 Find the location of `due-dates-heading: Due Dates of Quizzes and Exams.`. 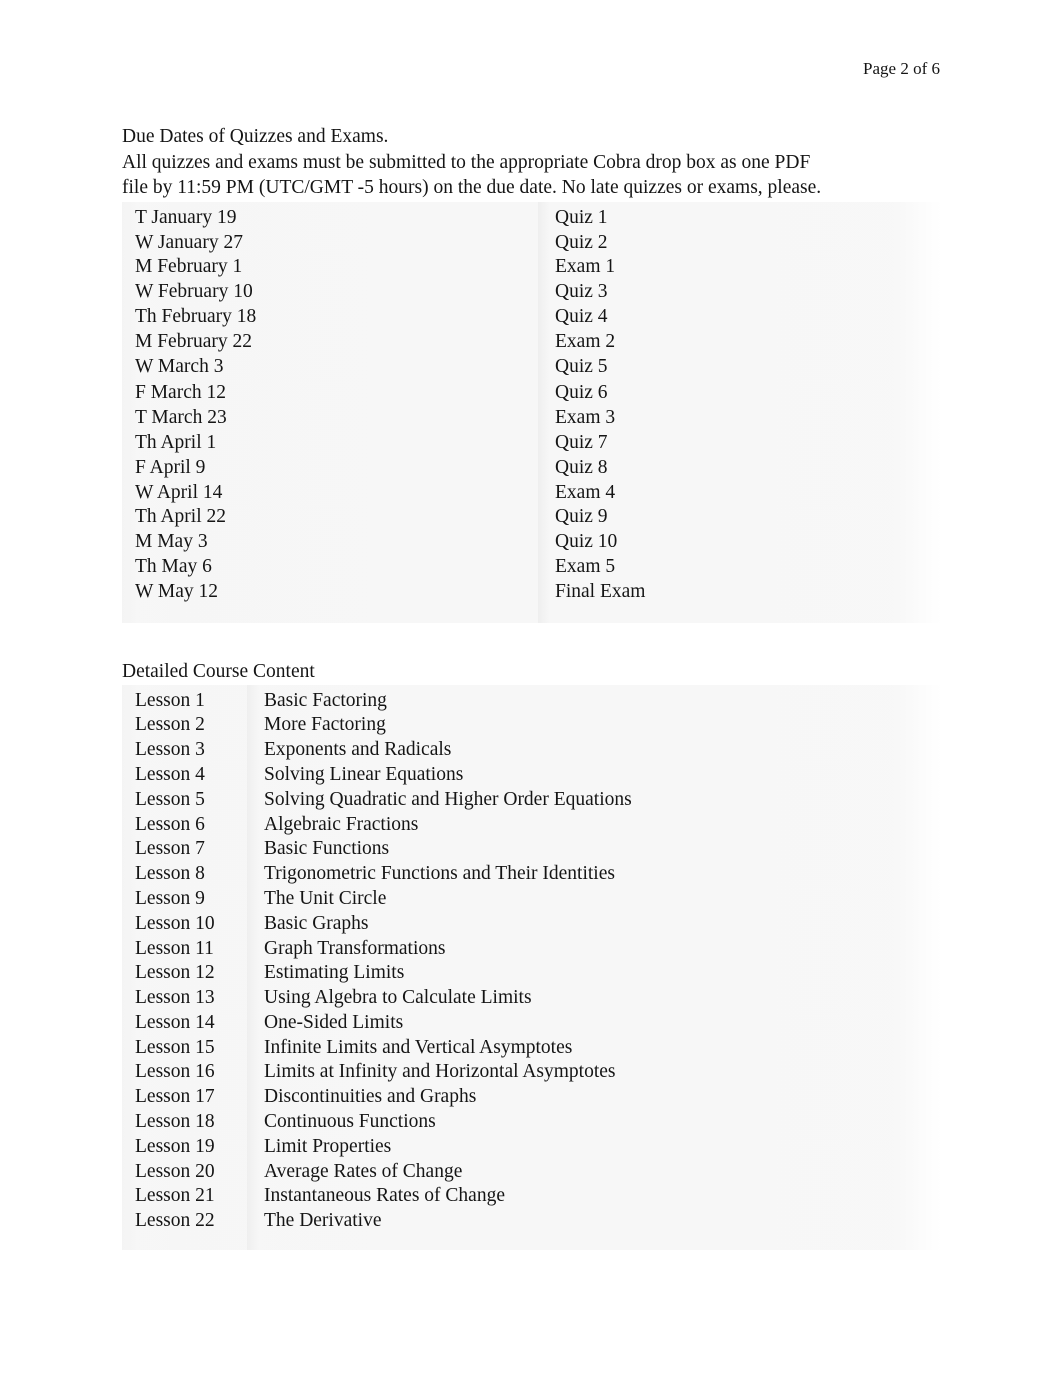

due-dates-heading: Due Dates of Quizzes and Exams. is located at coordinates (255, 136).